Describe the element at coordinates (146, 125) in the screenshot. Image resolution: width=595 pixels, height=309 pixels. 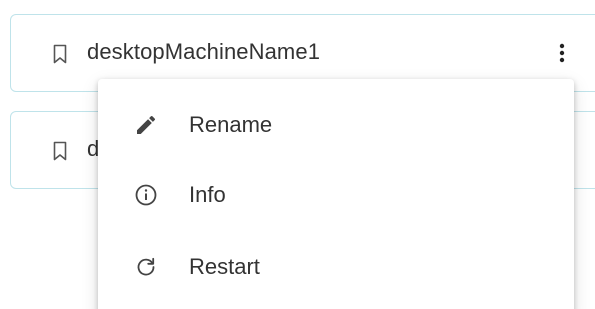
I see `pencil-icon` at that location.